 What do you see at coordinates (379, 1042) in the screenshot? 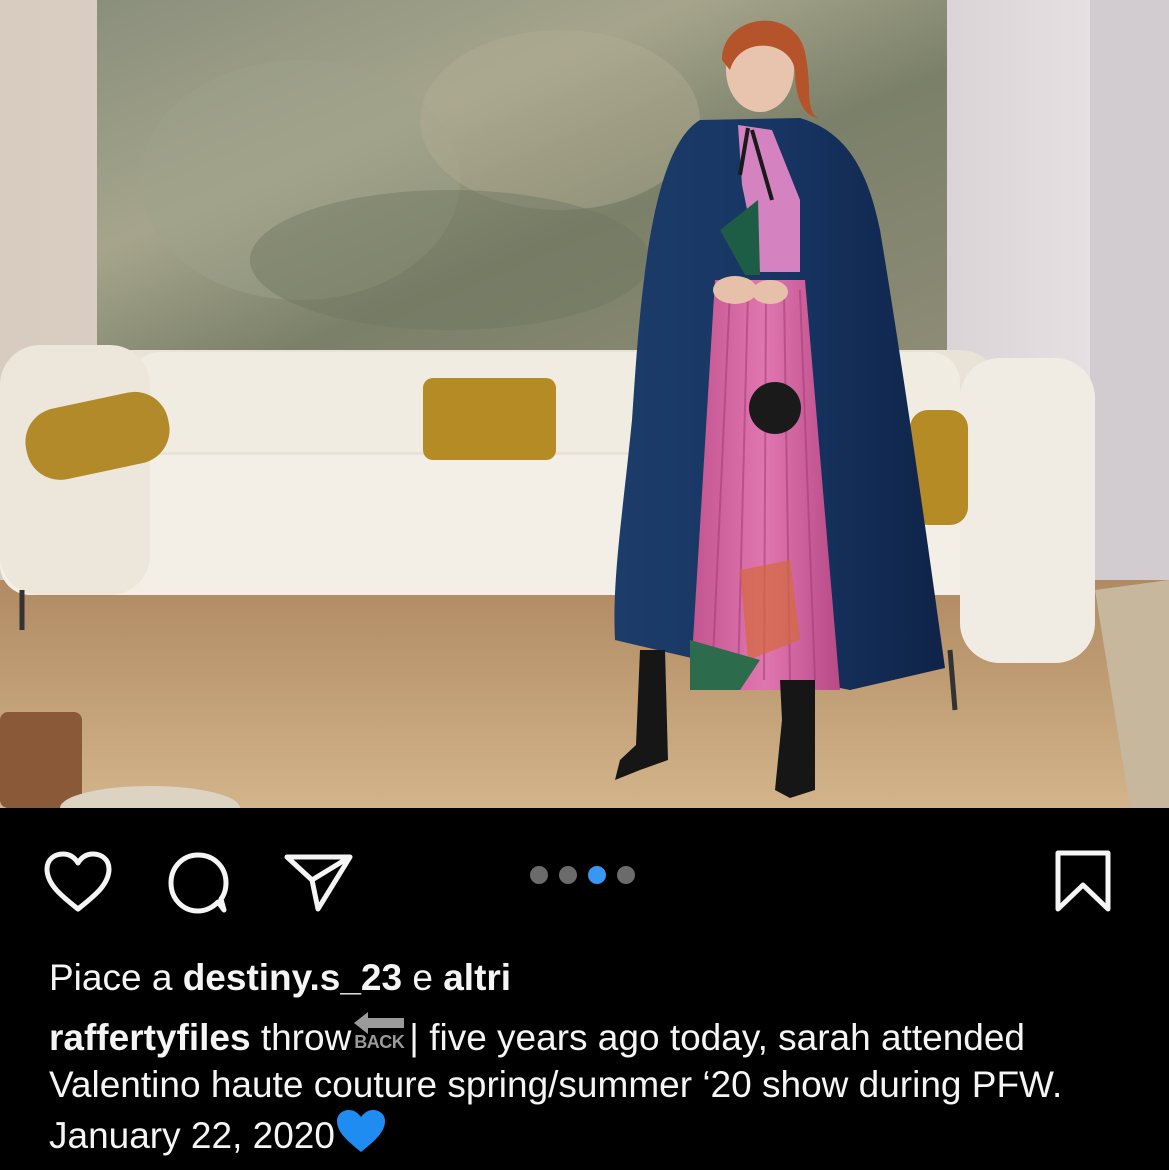
I see `back-emoji-label: BACK` at bounding box center [379, 1042].